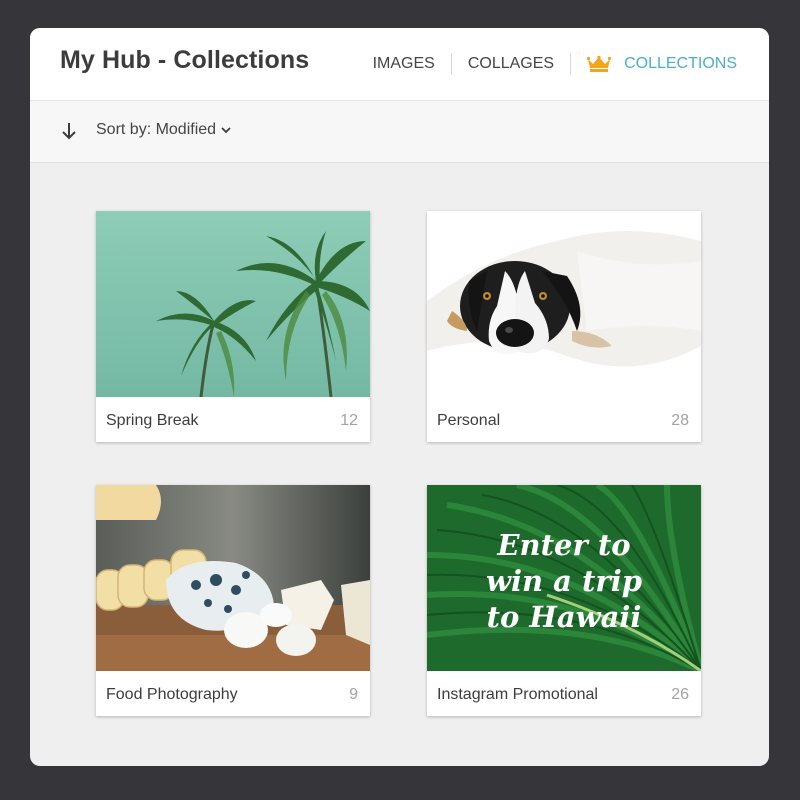 The width and height of the screenshot is (800, 800). Describe the element at coordinates (172, 694) in the screenshot. I see `collection-name: Food Photography` at that location.